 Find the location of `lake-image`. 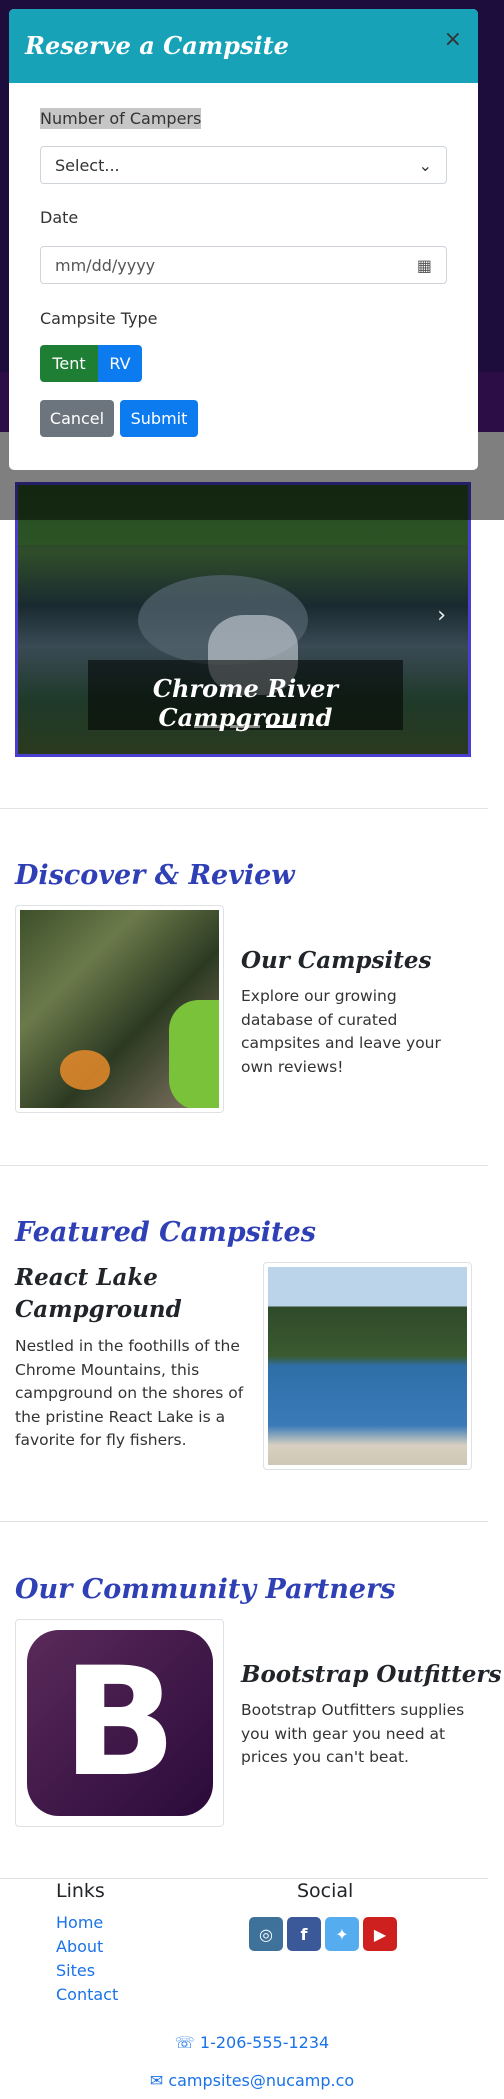

lake-image is located at coordinates (367, 1366).